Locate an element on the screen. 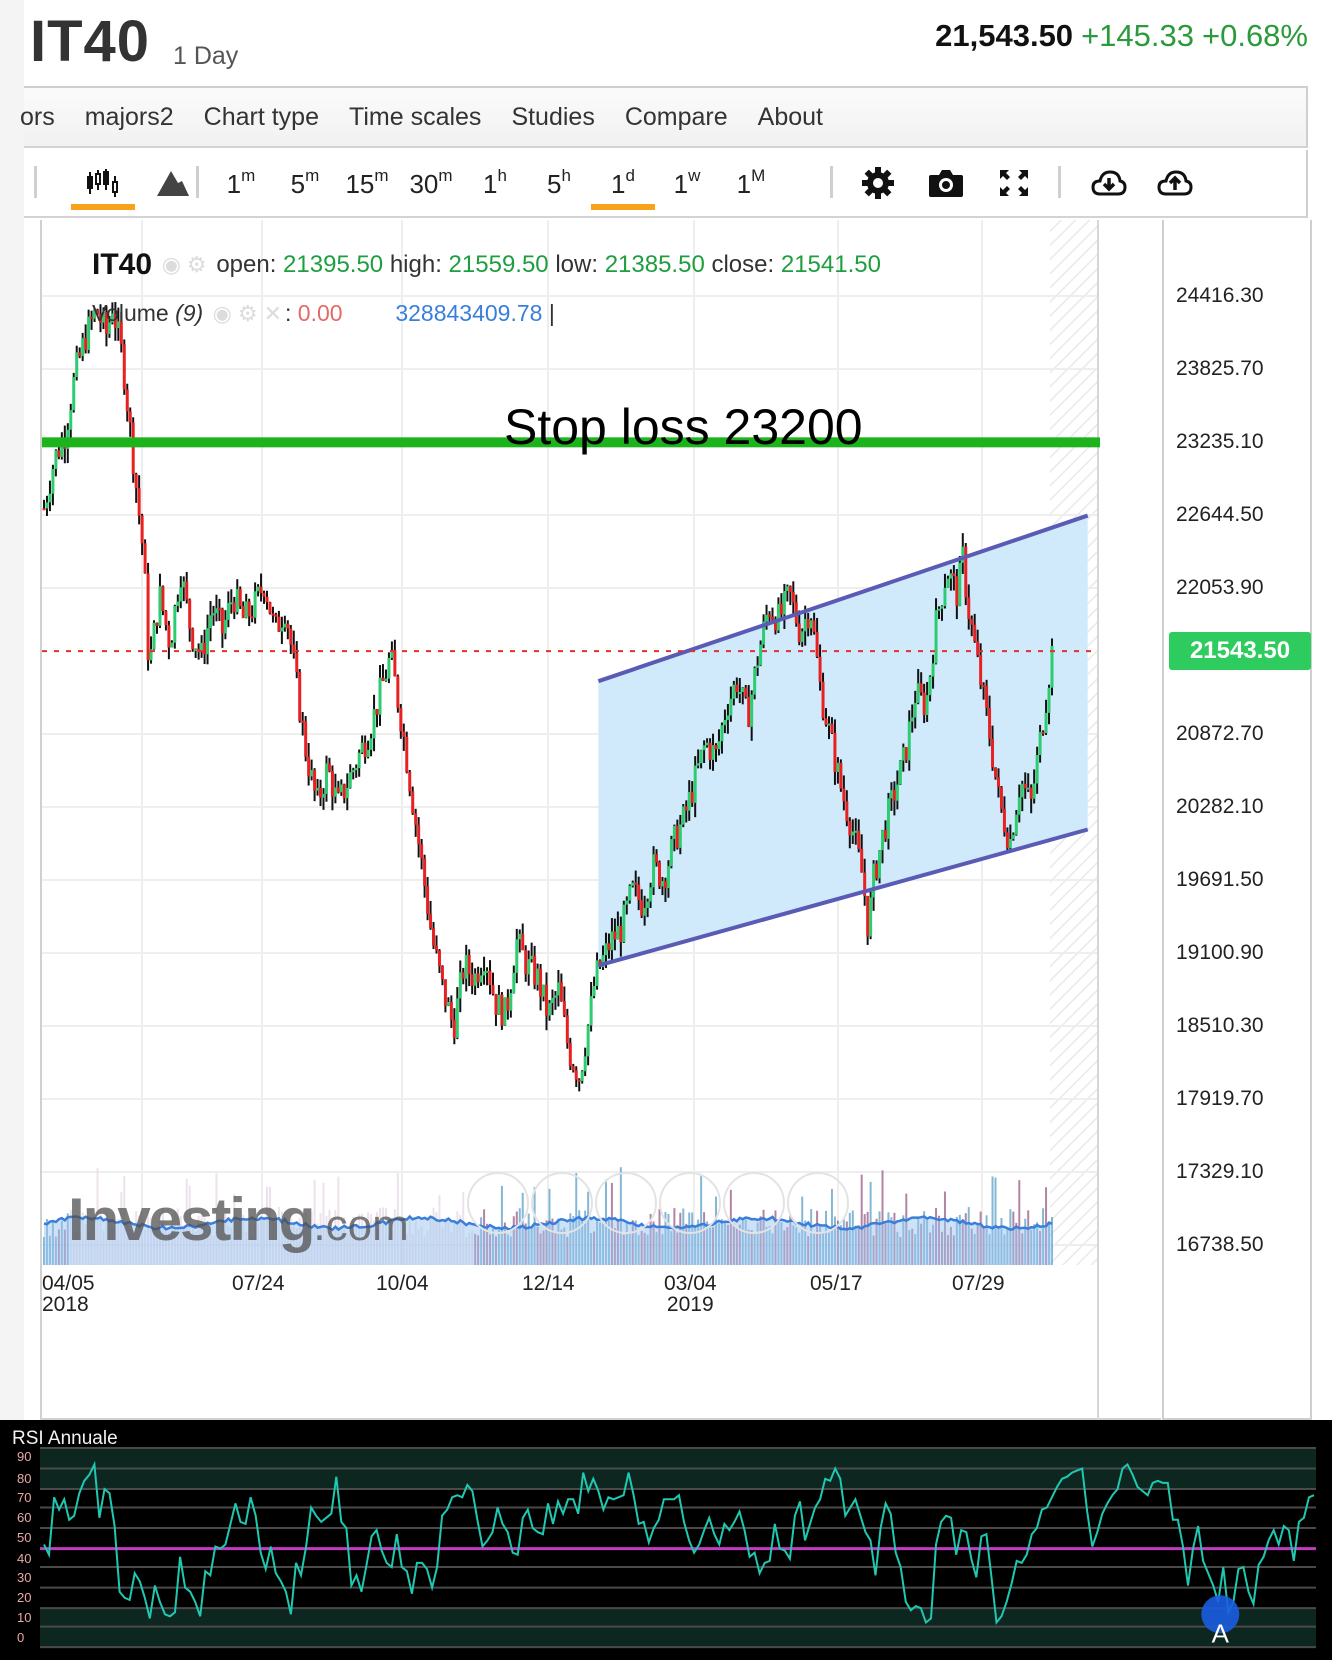 The width and height of the screenshot is (1332, 1660). legend-symbol: IT40 is located at coordinates (122, 264).